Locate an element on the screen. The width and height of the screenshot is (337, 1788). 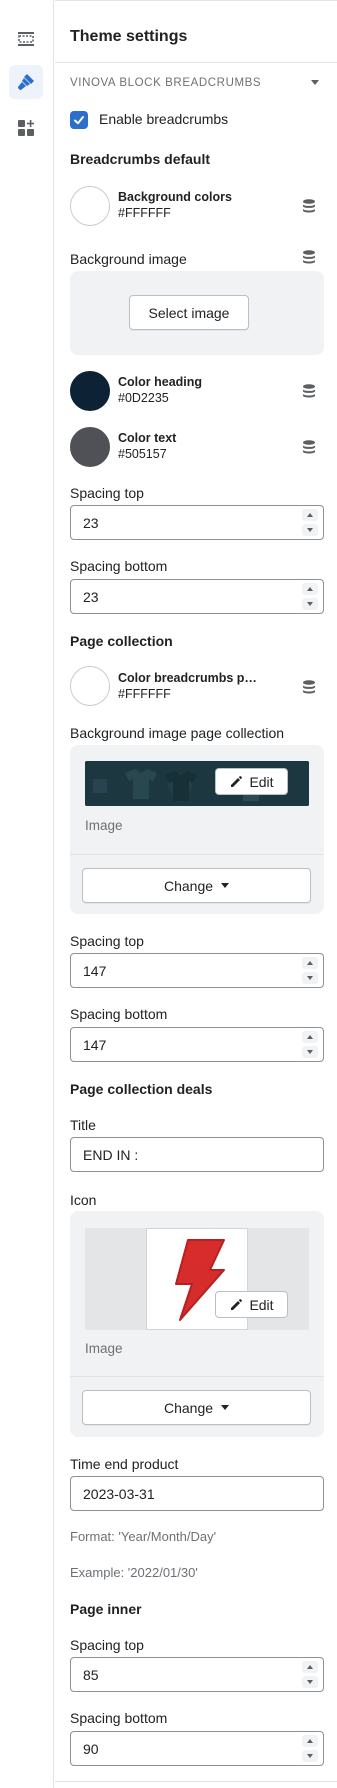
example-help-text: Example: '2022/01/30' is located at coordinates (134, 1572).